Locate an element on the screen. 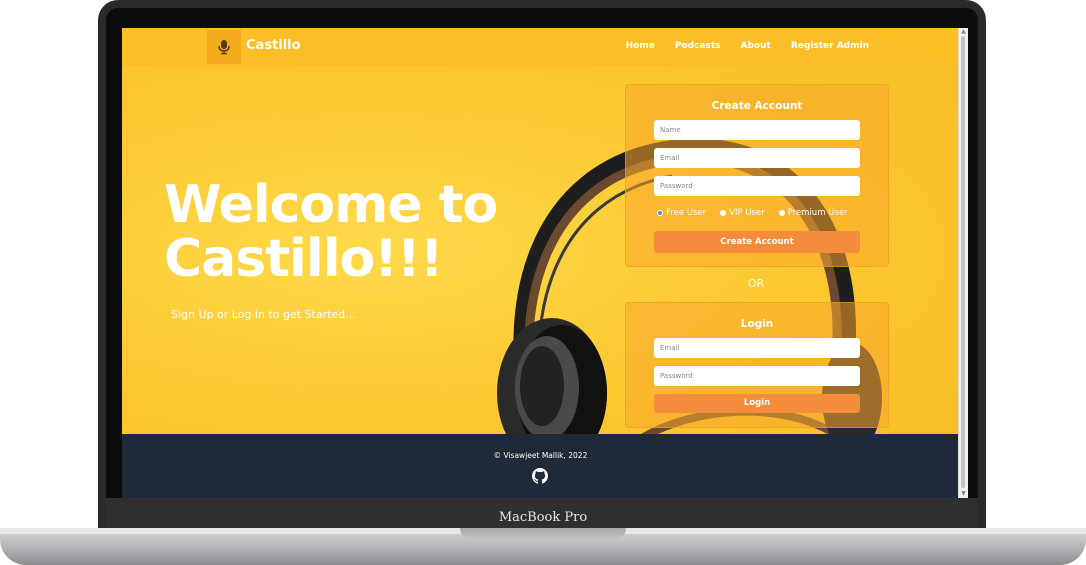  create-account-button: Create Account is located at coordinates (757, 242).